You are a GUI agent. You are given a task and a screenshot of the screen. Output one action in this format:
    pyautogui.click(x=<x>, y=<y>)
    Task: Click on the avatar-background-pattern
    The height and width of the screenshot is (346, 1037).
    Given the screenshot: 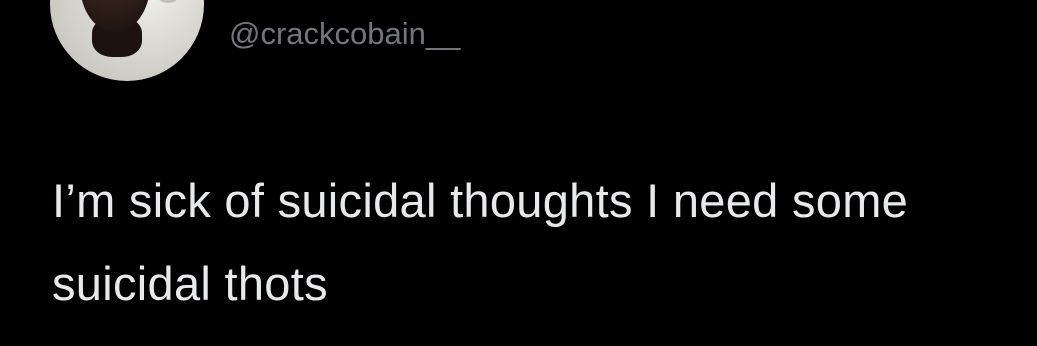 What is the action you would take?
    pyautogui.click(x=168, y=1)
    